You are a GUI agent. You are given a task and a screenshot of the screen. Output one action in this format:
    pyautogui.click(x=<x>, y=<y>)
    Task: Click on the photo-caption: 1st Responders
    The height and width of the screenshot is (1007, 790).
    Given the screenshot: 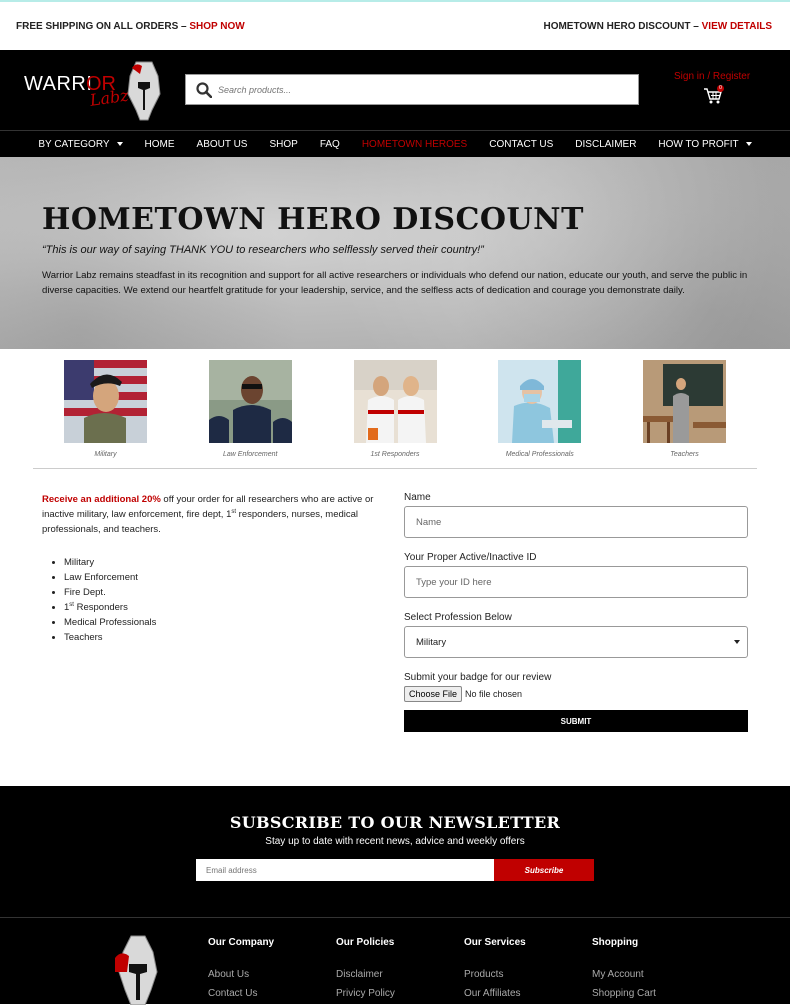 What is the action you would take?
    pyautogui.click(x=395, y=454)
    